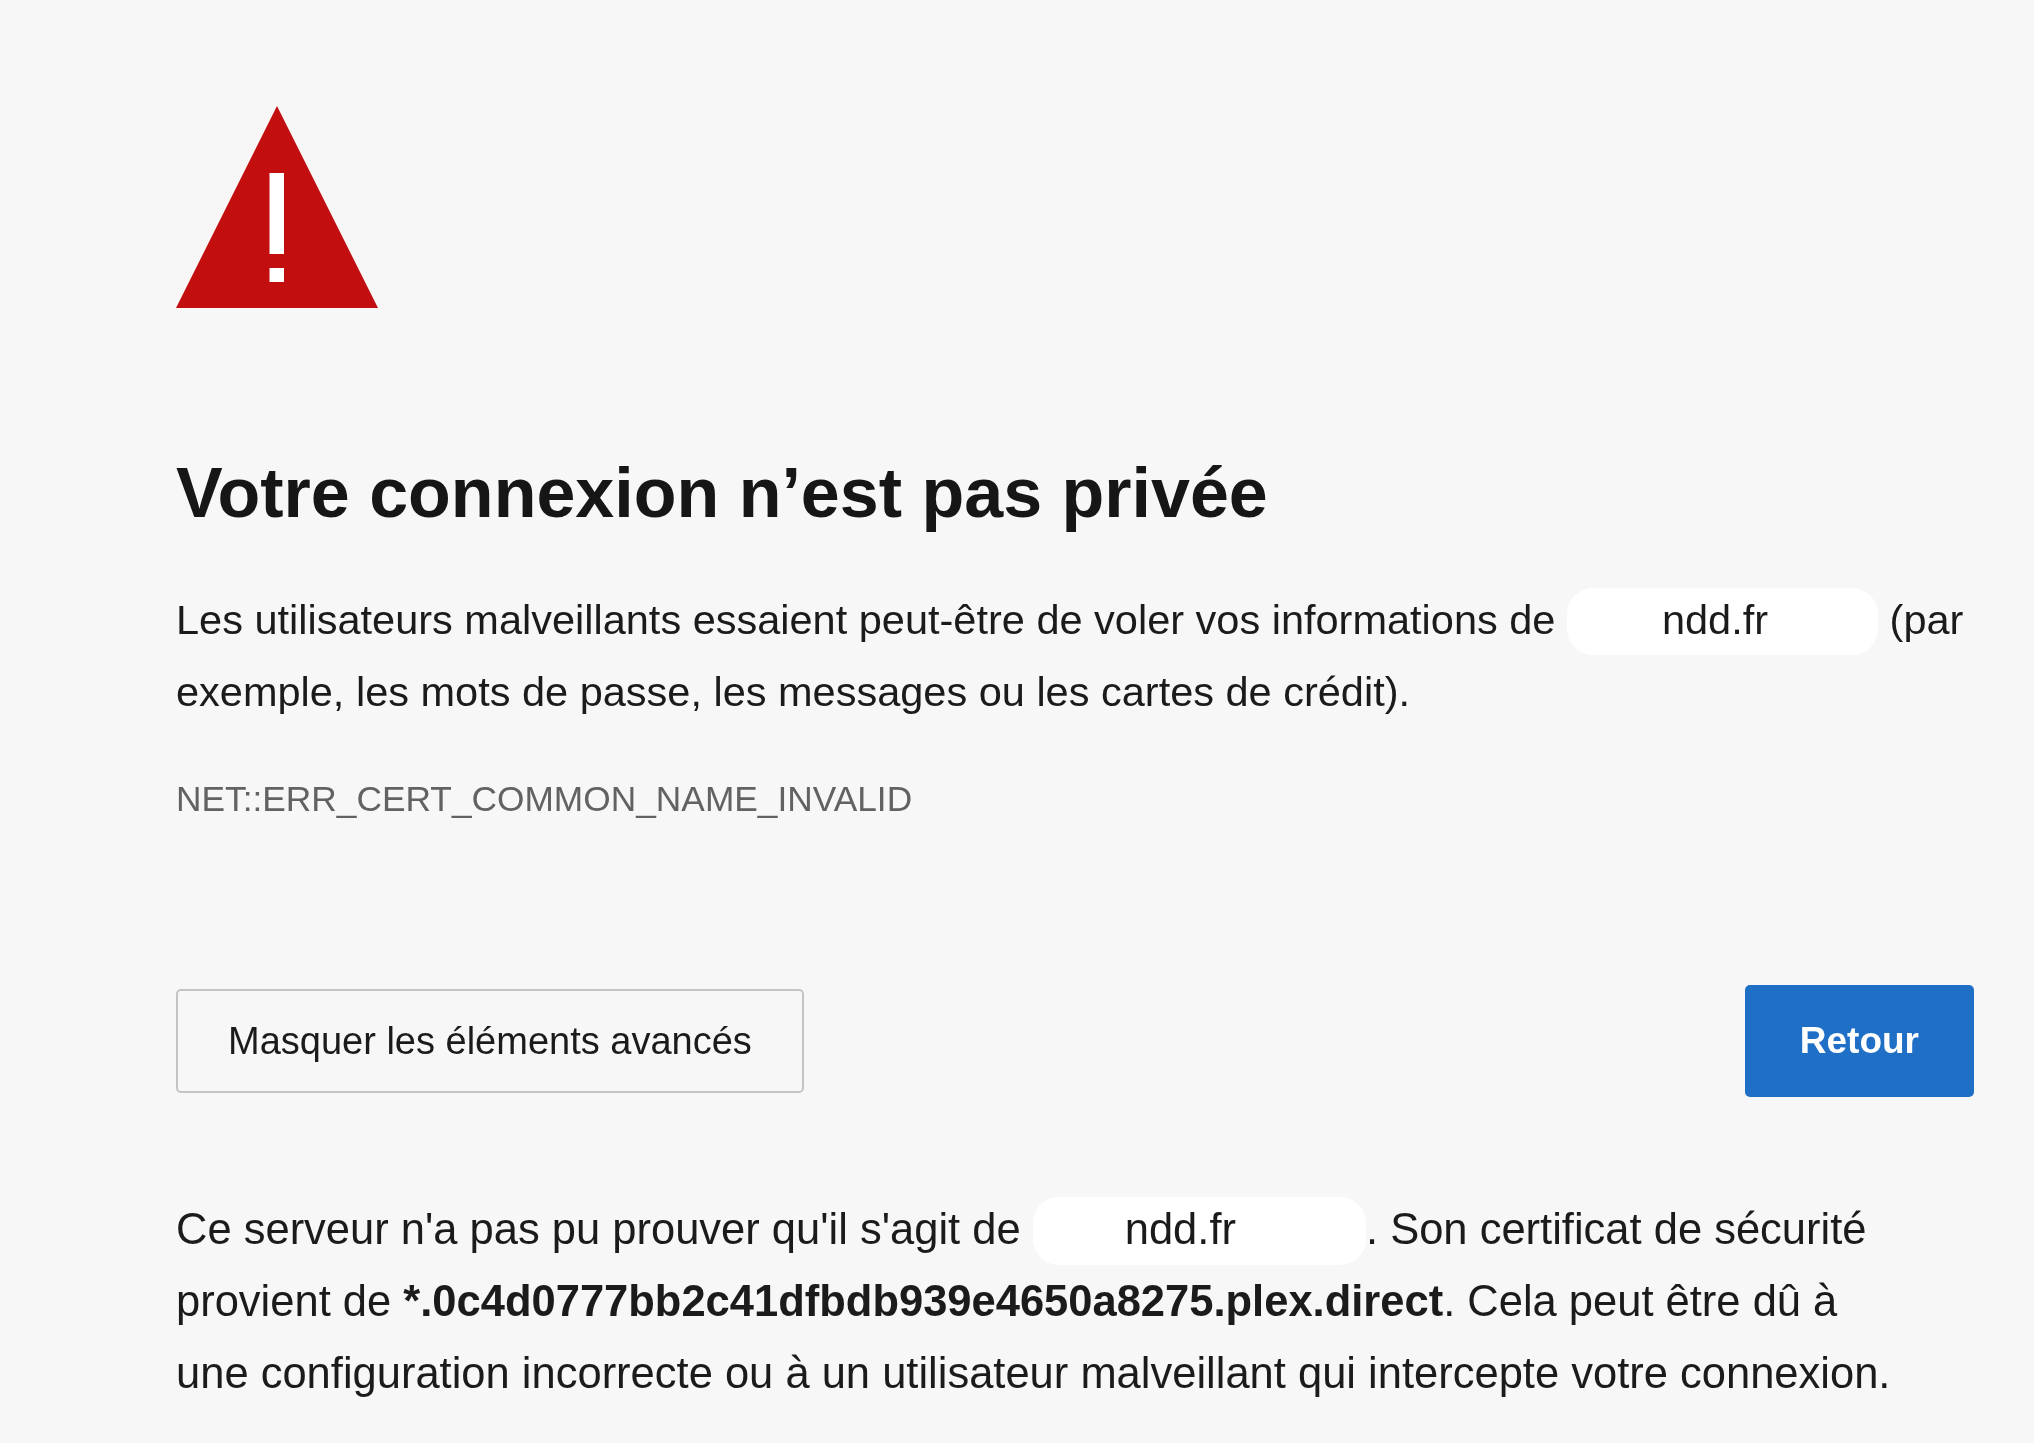 The height and width of the screenshot is (1443, 2034). What do you see at coordinates (1075, 656) in the screenshot?
I see `warning-message: Les utilisateurs malveillants essaient peut-être de voler vos informations de ndd.fr (par exemple, les mots de passe, les messages ou les cartes de crédit).` at bounding box center [1075, 656].